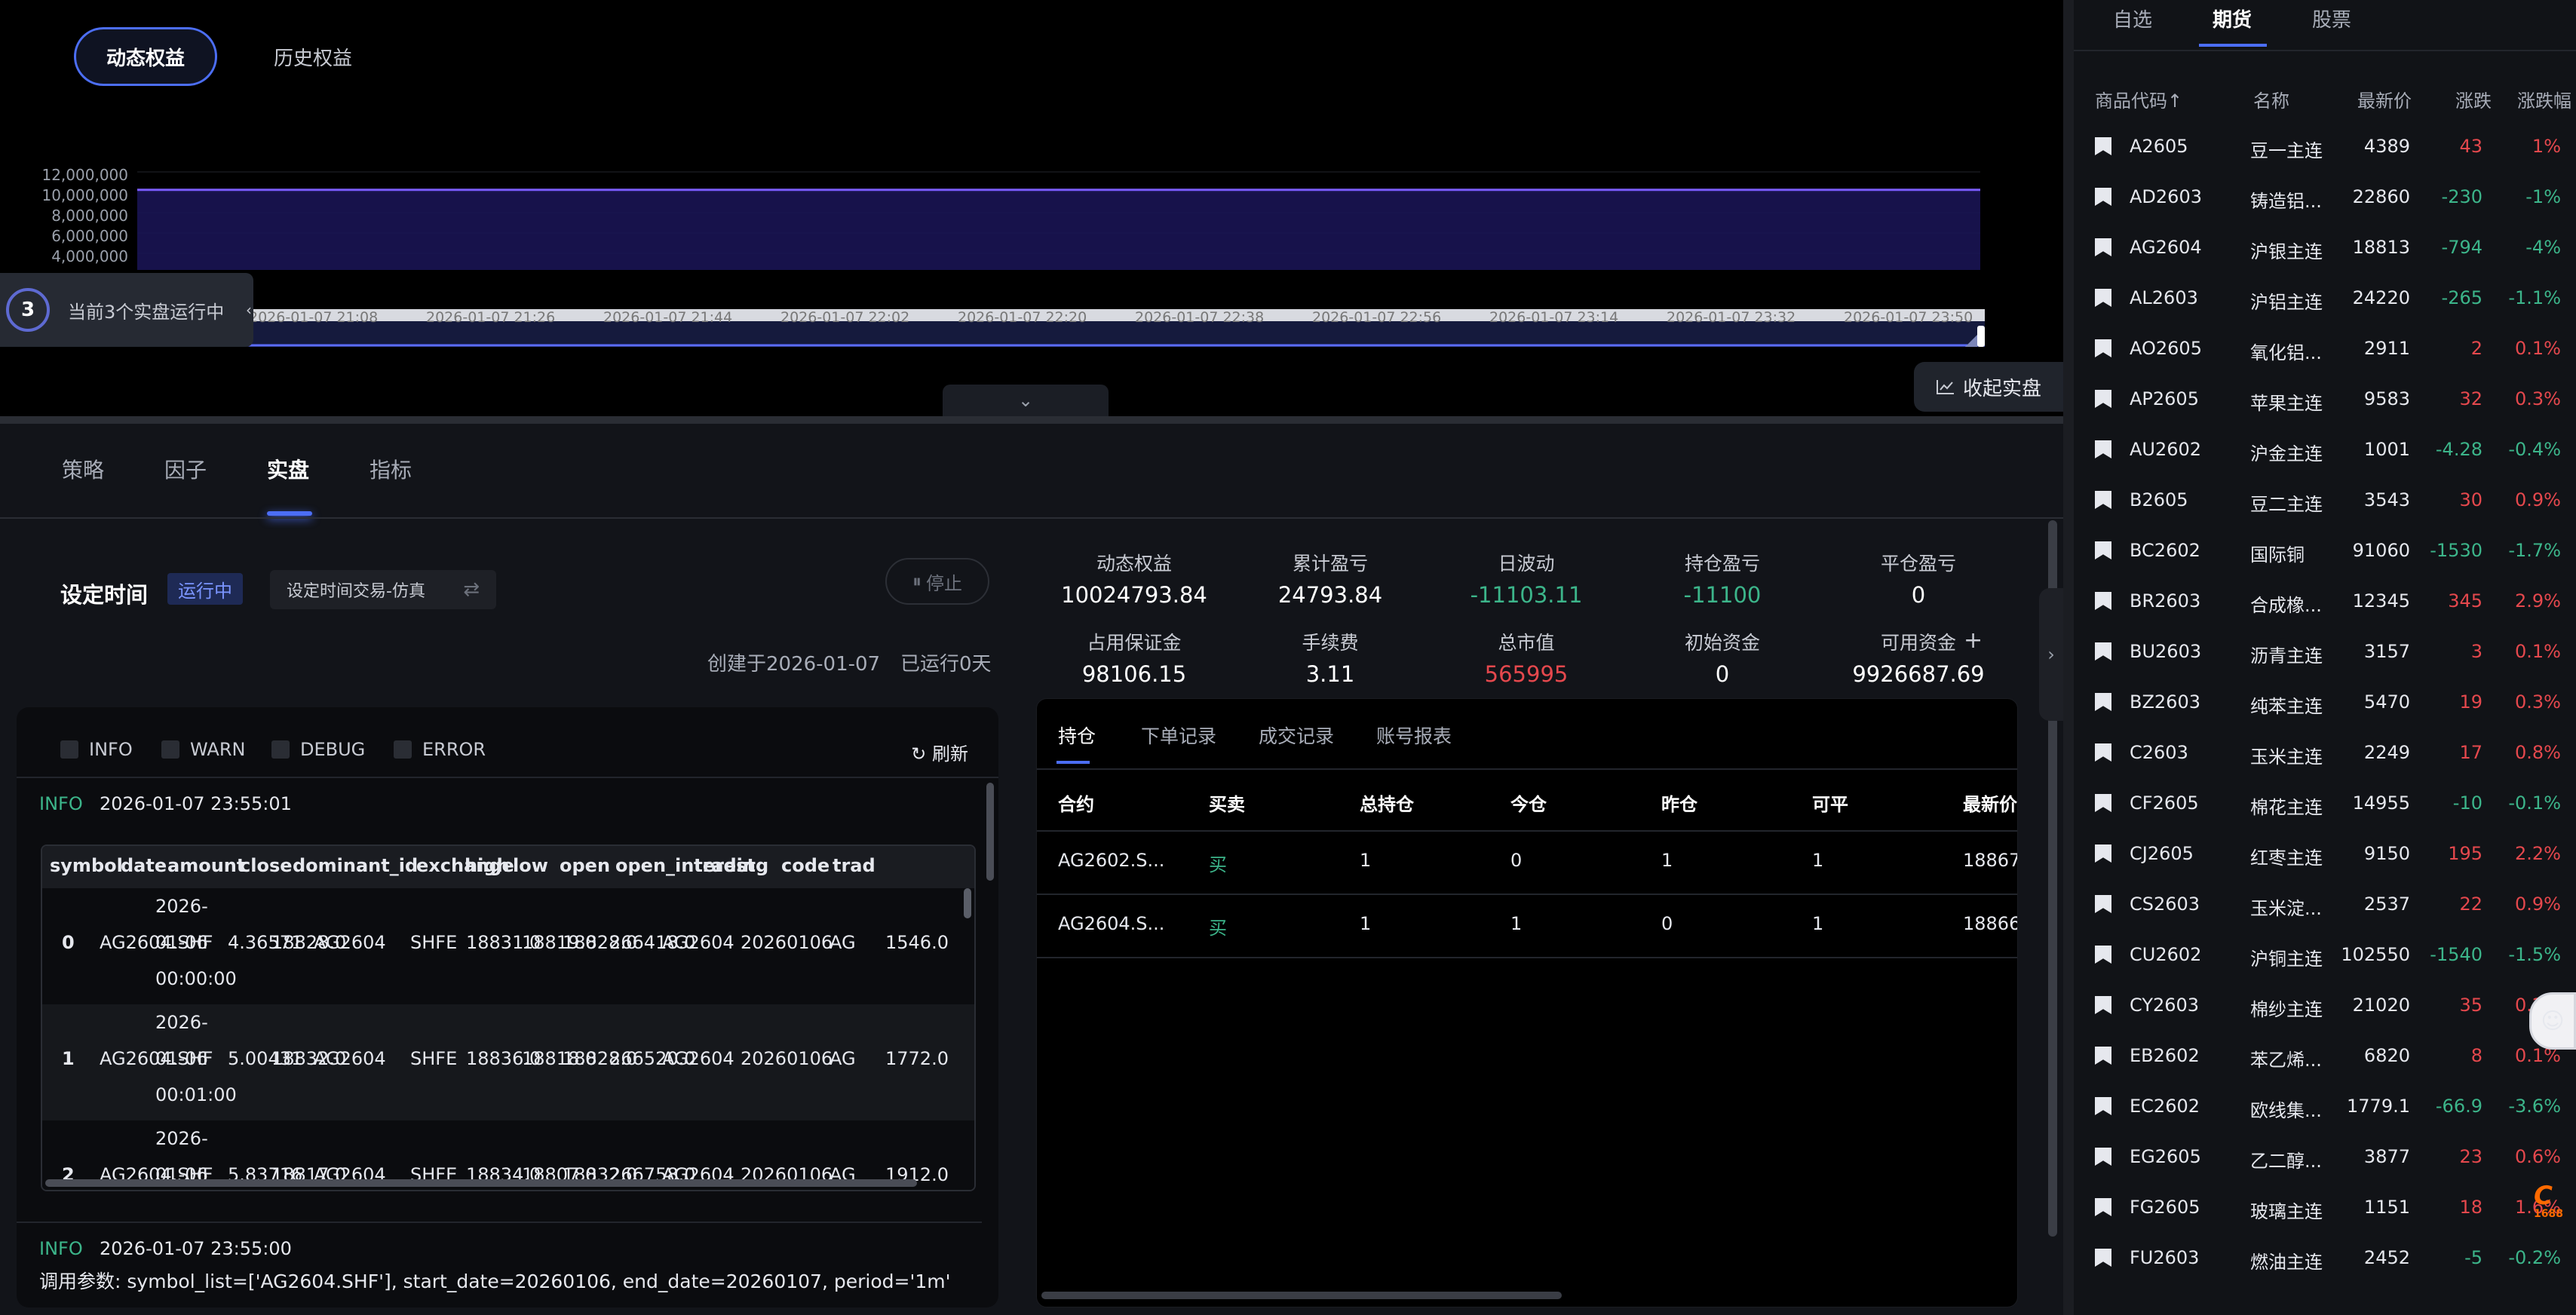  I want to click on col-code: 商品代码↑, so click(2138, 99).